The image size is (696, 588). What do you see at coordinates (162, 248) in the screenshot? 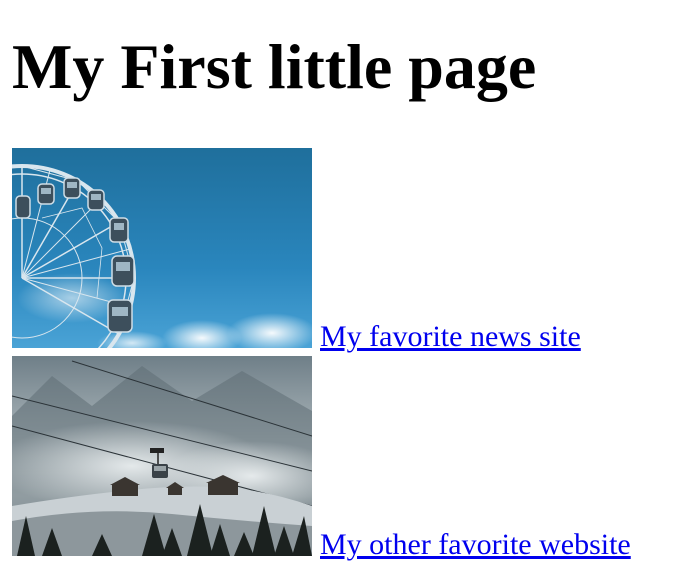
I see `ferris-wheel-image` at bounding box center [162, 248].